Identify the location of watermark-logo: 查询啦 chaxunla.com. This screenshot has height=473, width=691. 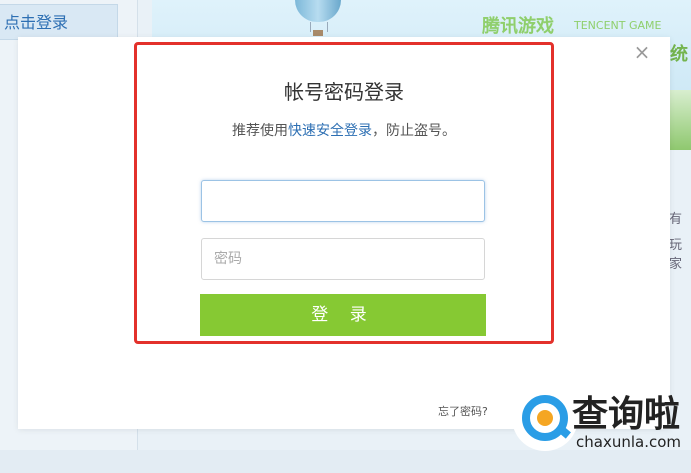
(600, 418).